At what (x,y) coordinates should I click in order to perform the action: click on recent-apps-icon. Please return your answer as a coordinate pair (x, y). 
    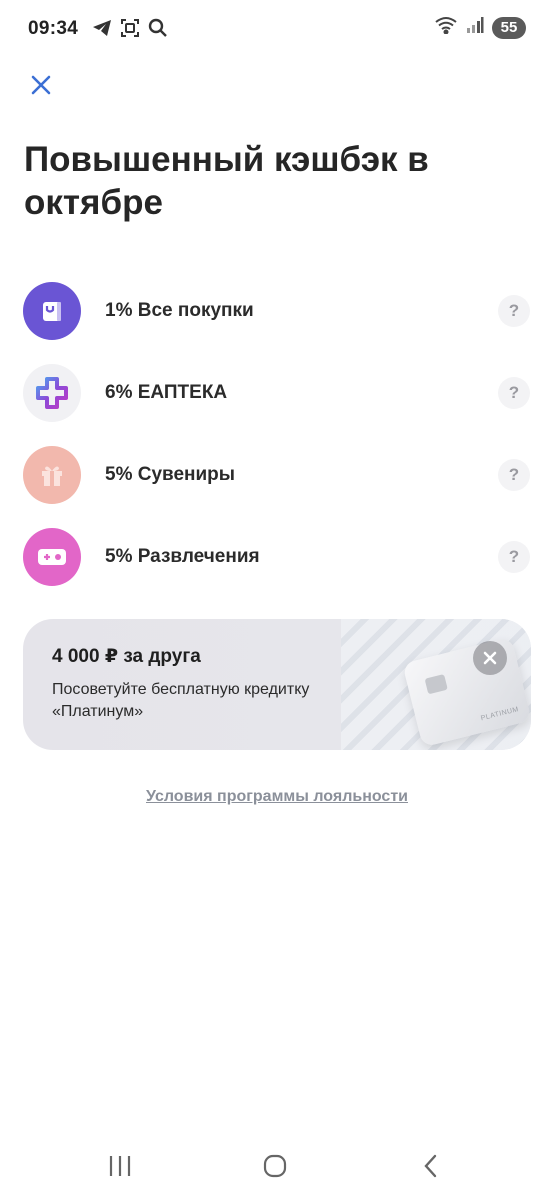
    Looking at the image, I should click on (120, 1166).